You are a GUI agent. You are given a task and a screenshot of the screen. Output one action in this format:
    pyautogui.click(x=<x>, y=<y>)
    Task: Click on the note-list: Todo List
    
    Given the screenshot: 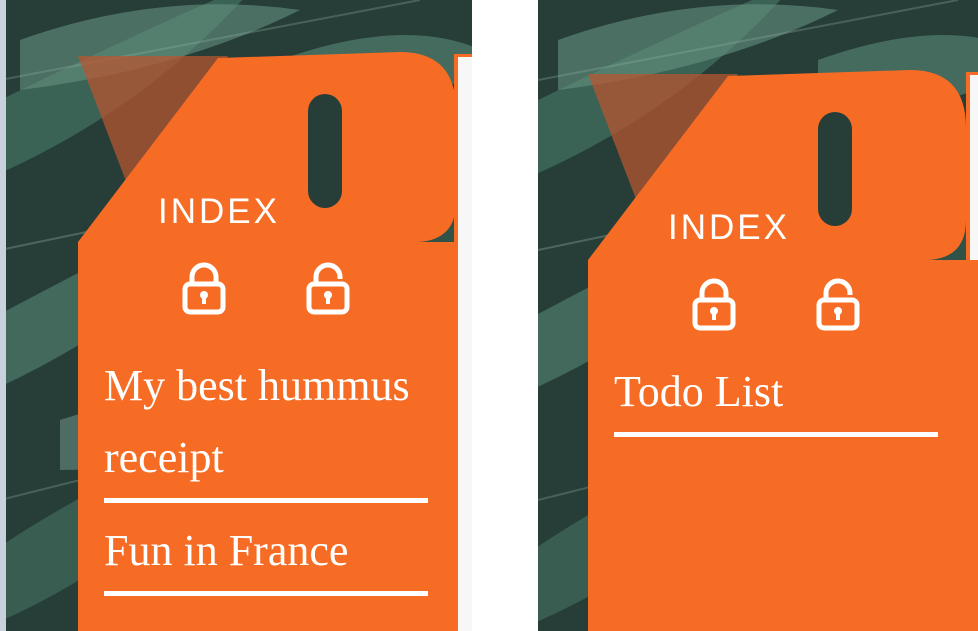 What is the action you would take?
    pyautogui.click(x=776, y=402)
    